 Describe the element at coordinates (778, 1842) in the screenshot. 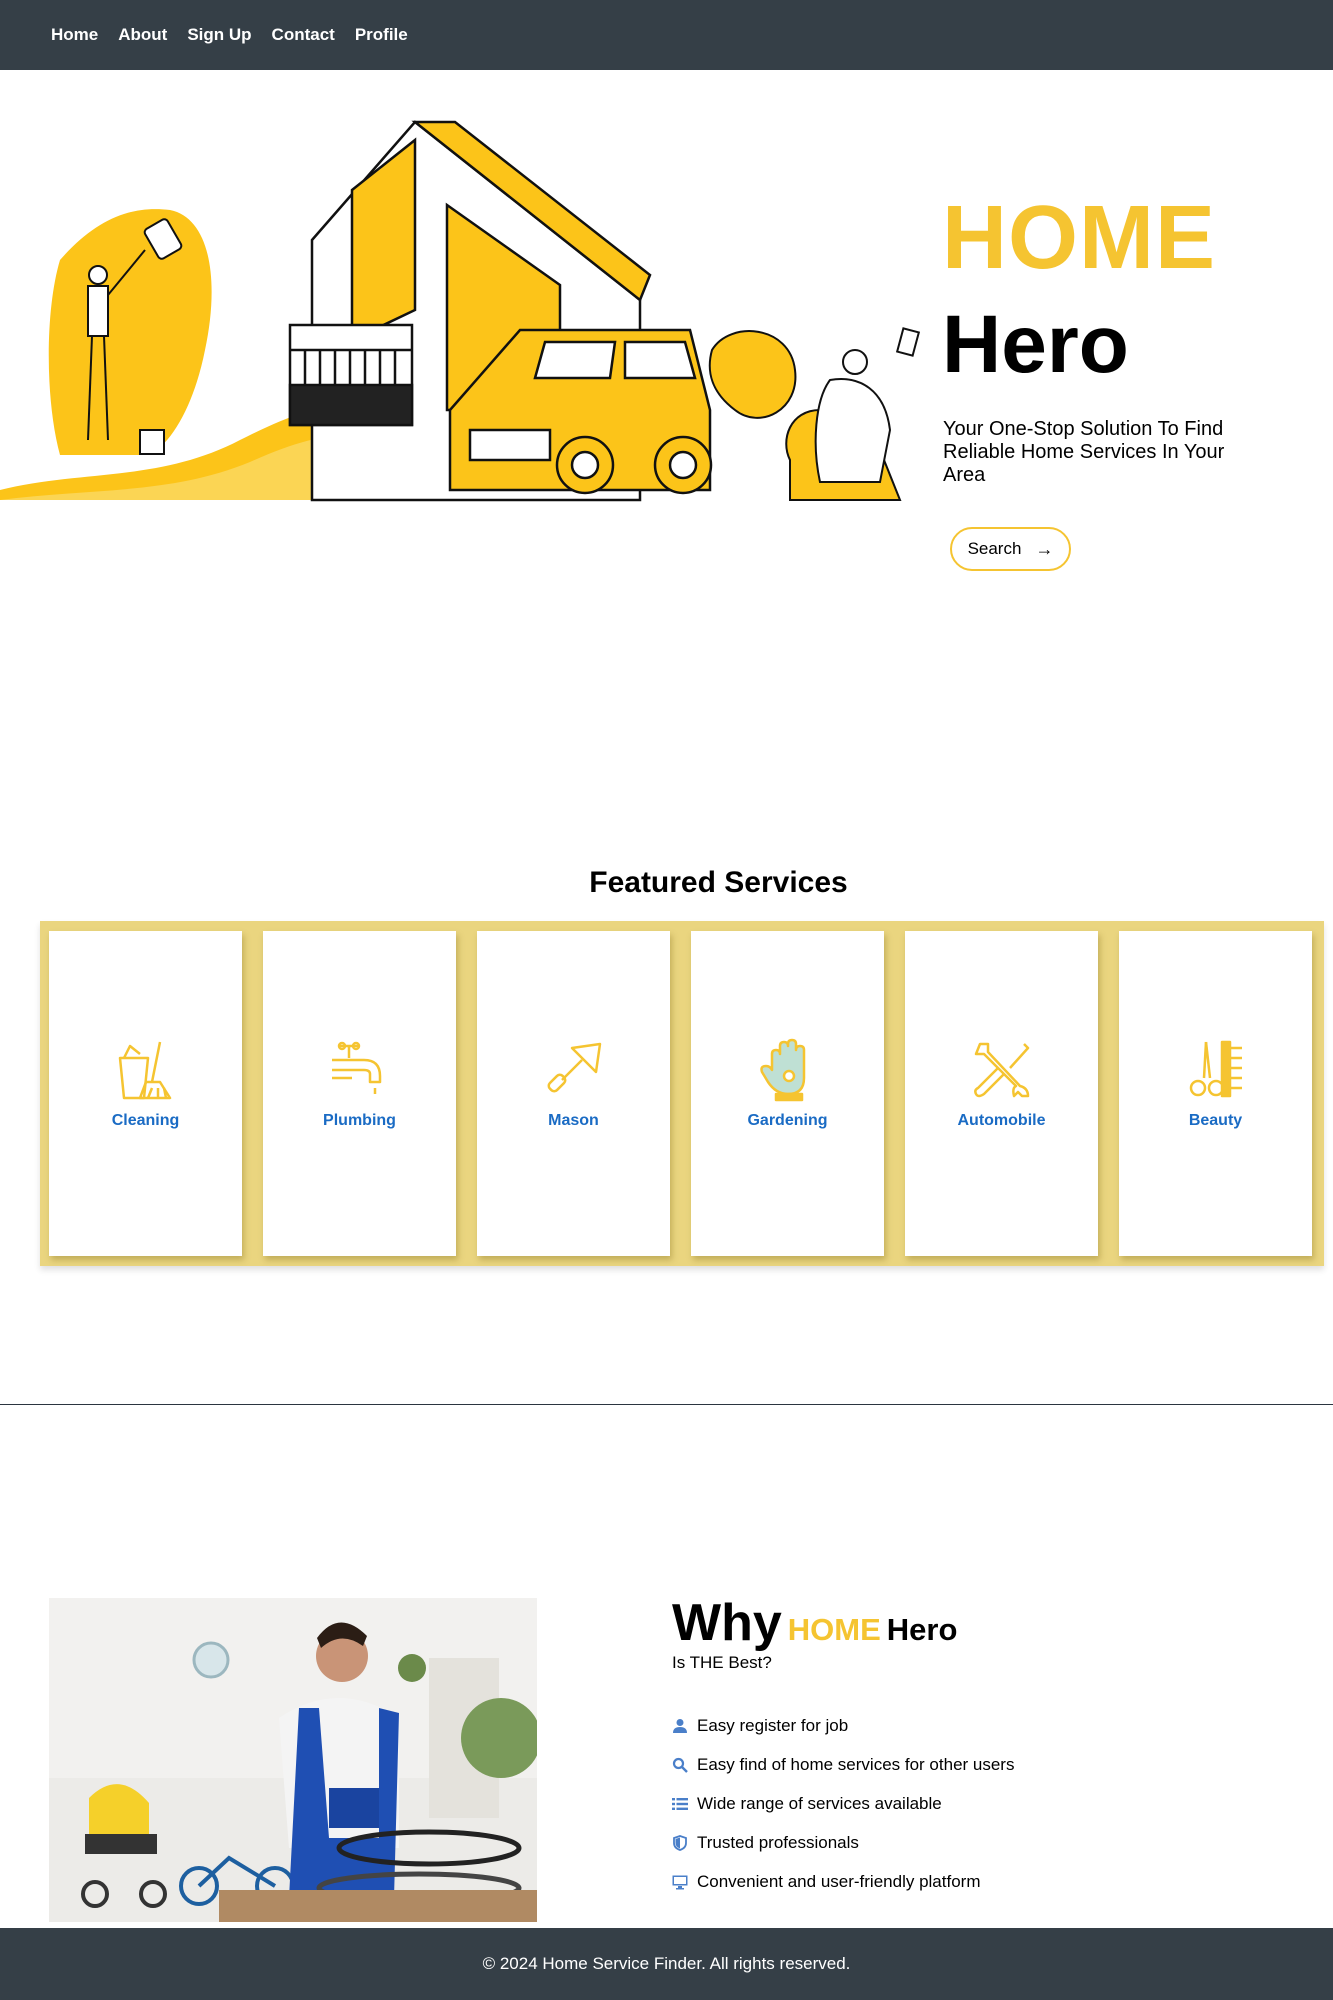

I see `list-item-label: Trusted professionals` at that location.